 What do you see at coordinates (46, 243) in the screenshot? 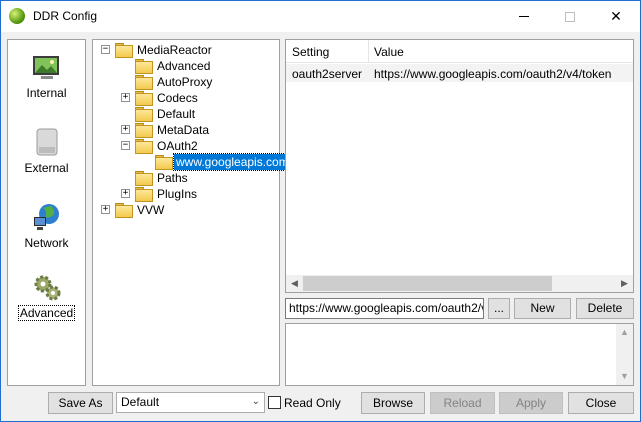
I see `nav-item-label: Network` at bounding box center [46, 243].